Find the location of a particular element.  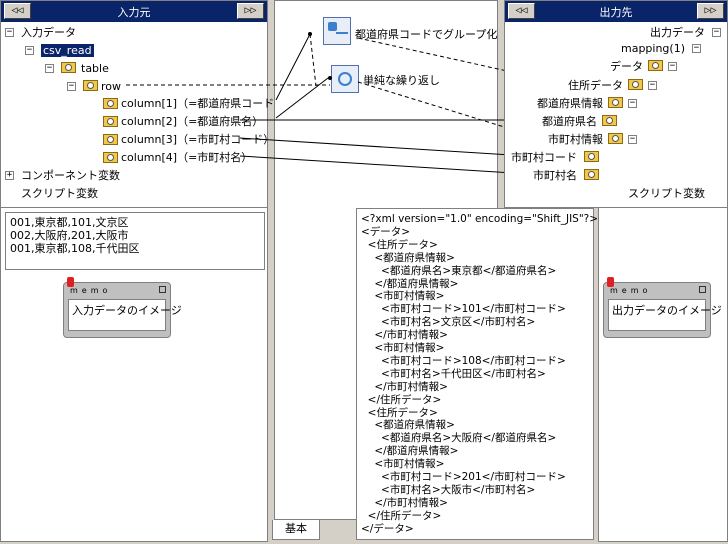

xml-line: </データ> is located at coordinates (387, 528).